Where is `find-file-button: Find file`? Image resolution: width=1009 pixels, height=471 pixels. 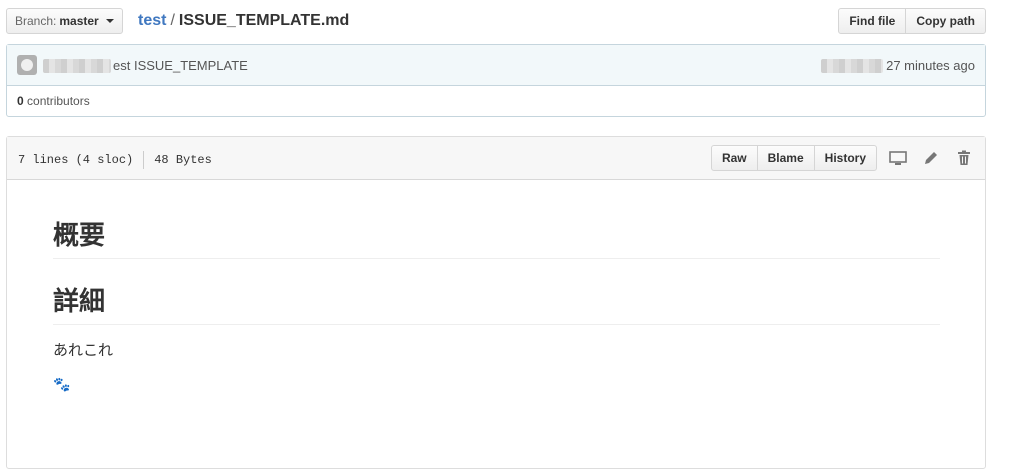
find-file-button: Find file is located at coordinates (872, 21).